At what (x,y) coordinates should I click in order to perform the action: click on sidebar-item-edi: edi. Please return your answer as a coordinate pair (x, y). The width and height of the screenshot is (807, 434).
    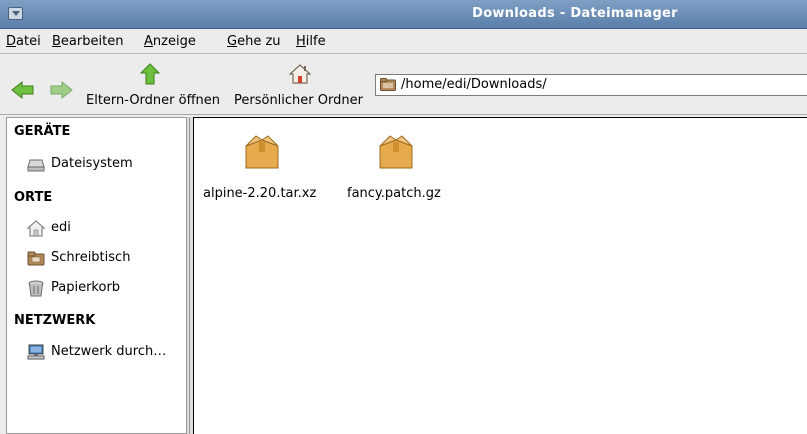
    Looking at the image, I should click on (100, 229).